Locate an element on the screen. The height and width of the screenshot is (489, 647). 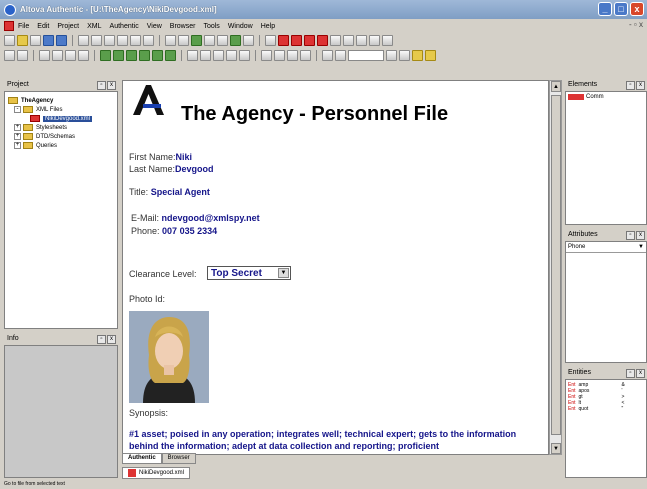
menu-xml: XML is located at coordinates (94, 26).